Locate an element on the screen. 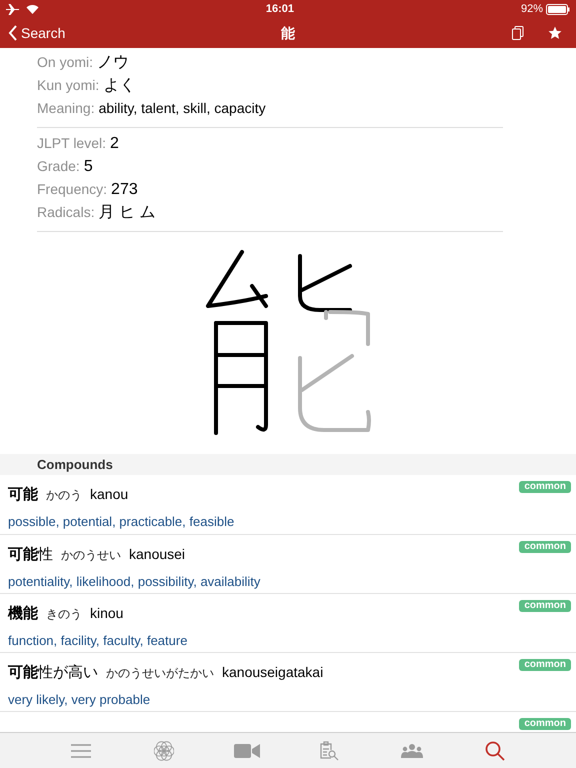 The image size is (576, 768). wifi-icon is located at coordinates (32, 9).